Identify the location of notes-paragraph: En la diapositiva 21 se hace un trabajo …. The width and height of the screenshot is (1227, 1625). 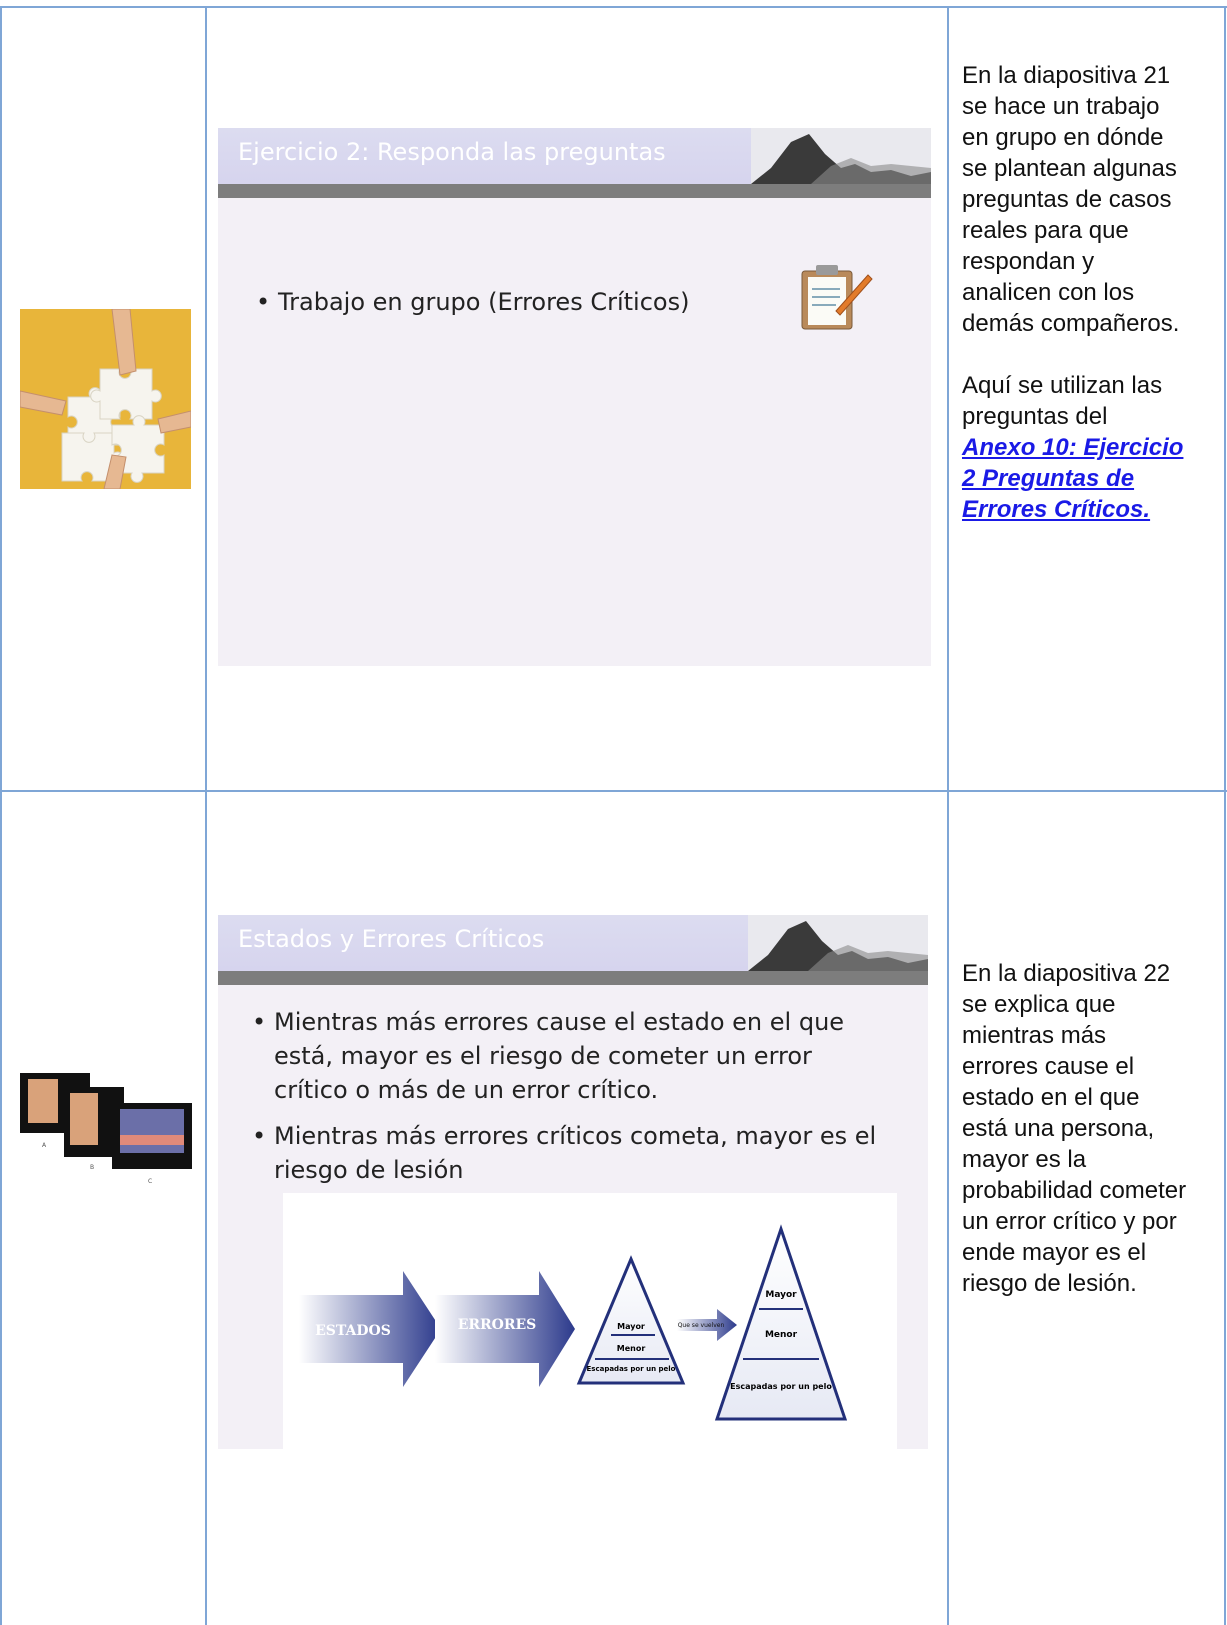
(1071, 199).